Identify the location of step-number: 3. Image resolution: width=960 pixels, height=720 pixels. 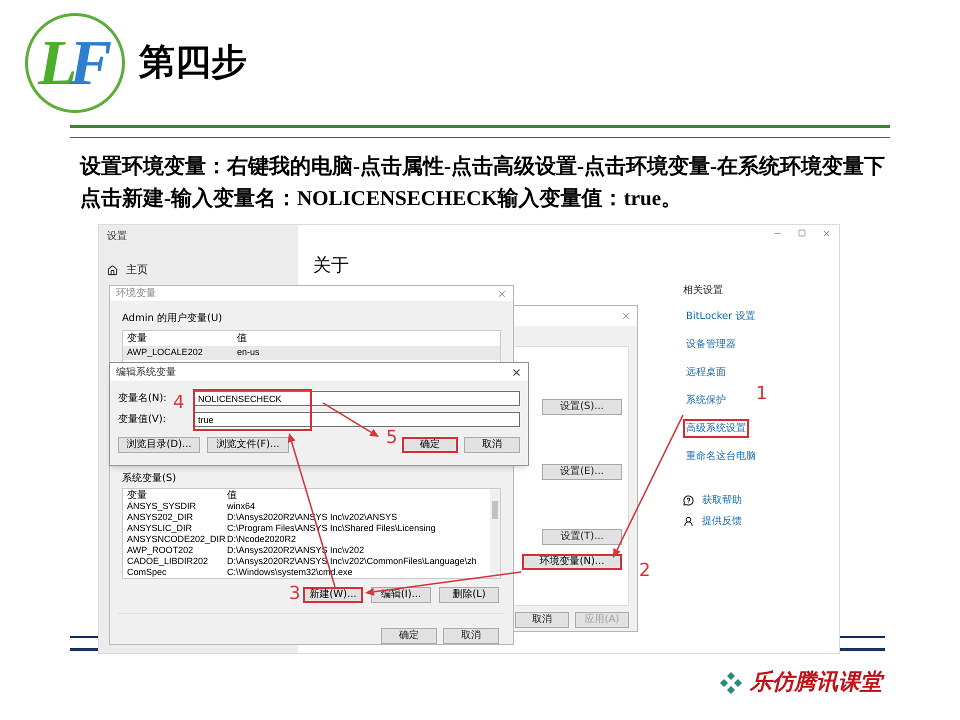
(294, 594).